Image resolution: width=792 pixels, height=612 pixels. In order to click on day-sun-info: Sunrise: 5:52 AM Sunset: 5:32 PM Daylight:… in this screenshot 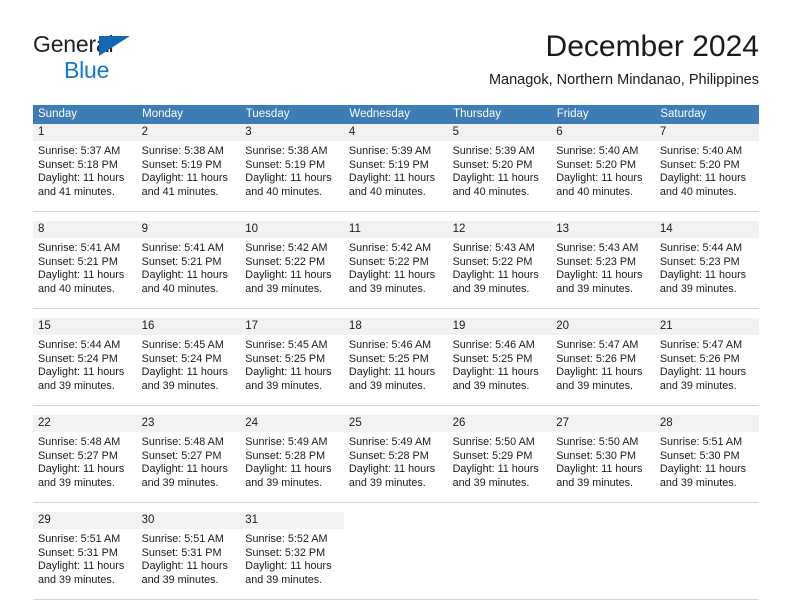, I will do `click(292, 558)`.